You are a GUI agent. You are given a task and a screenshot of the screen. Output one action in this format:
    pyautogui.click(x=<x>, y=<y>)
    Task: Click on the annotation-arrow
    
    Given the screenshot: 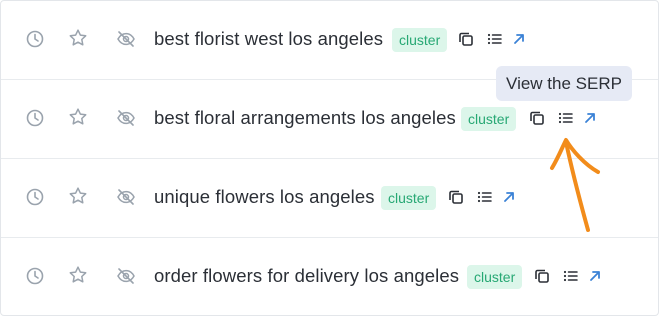 What is the action you would take?
    pyautogui.click(x=575, y=185)
    